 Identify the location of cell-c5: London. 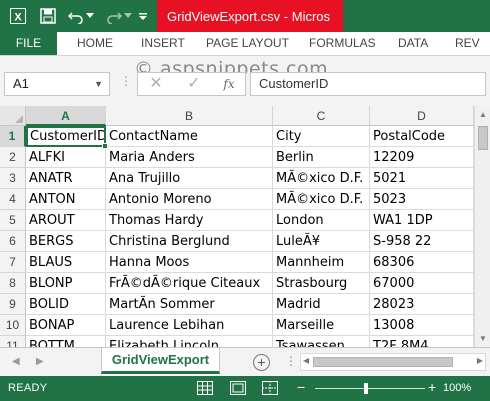
(321, 220).